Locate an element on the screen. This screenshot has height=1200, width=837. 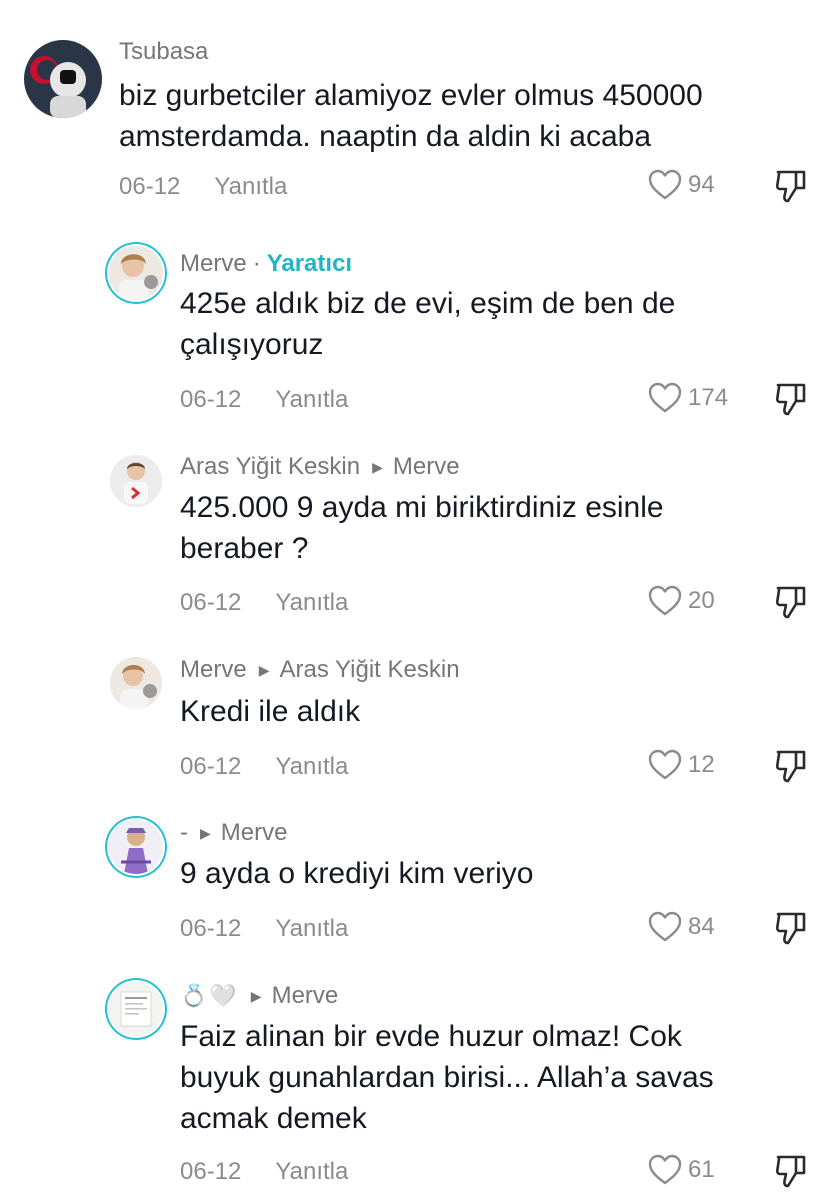
comment-username: Aras Yiğit Keskin ▶ Merve is located at coordinates (320, 467).